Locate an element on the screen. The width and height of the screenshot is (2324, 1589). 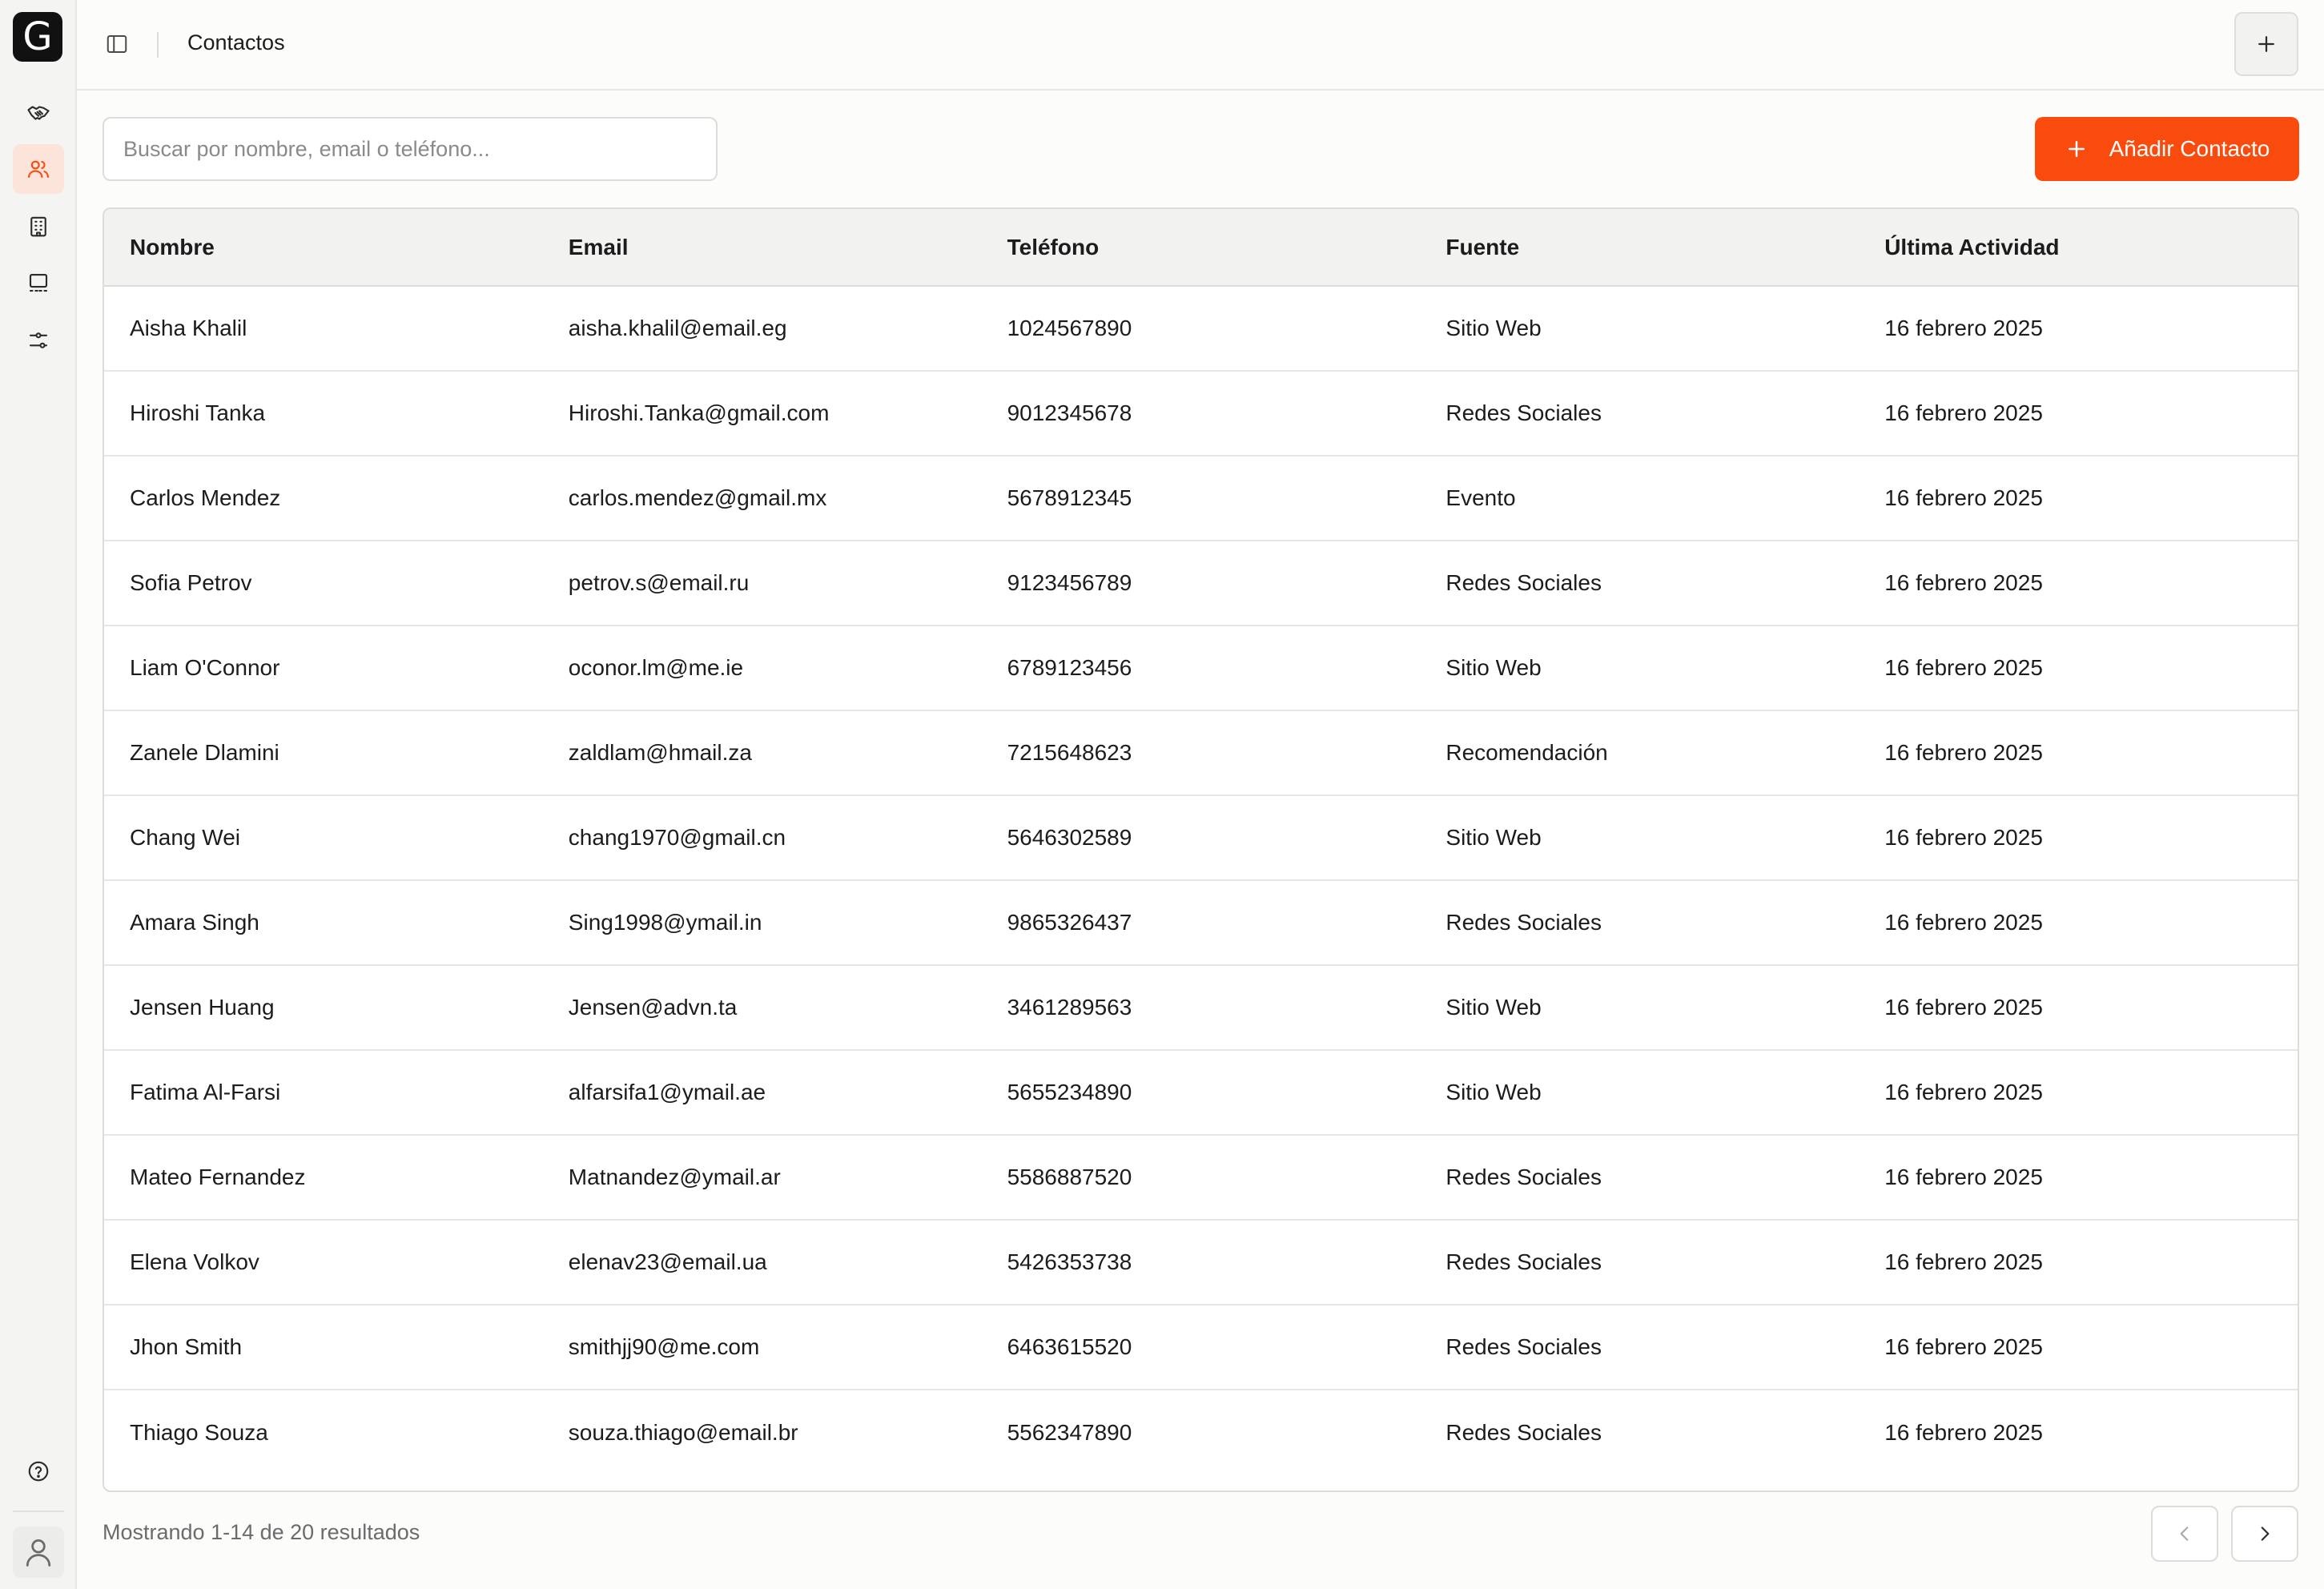
help-icon is located at coordinates (38, 1471).